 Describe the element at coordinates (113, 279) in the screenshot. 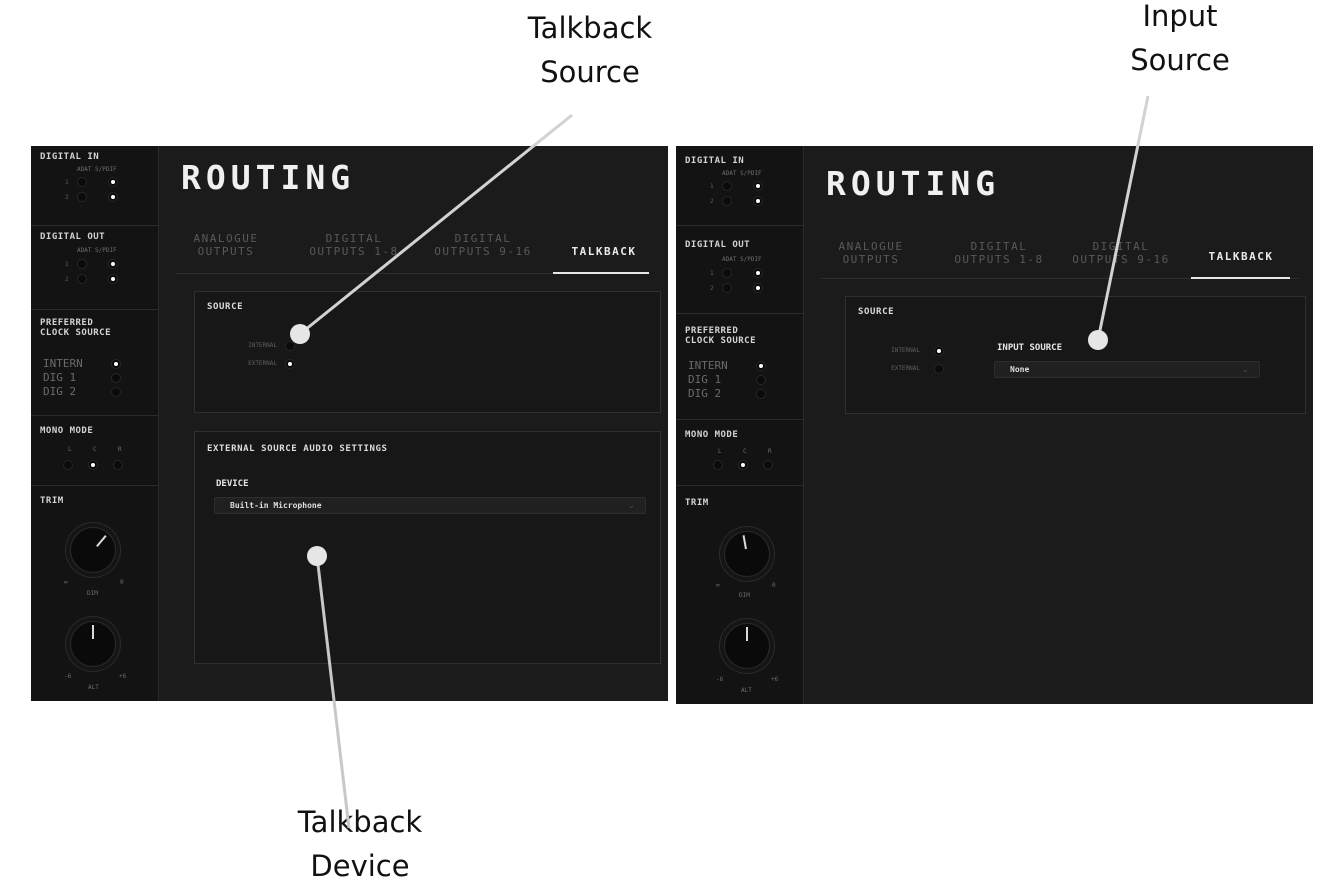

I see `digital-out-spdif-2-indicator` at that location.